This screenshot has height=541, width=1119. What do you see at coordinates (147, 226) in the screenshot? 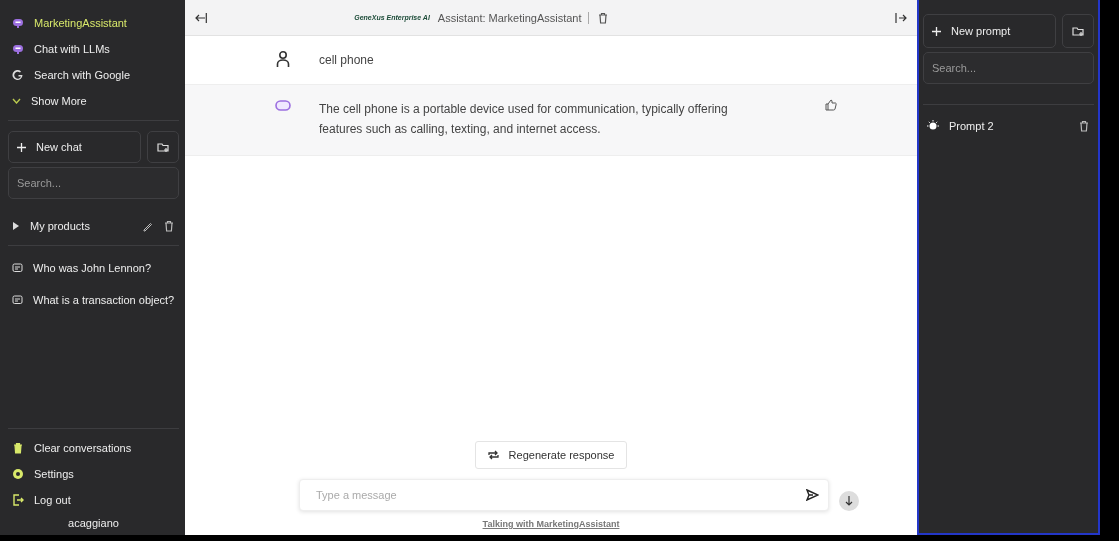
I see `pencil-icon` at bounding box center [147, 226].